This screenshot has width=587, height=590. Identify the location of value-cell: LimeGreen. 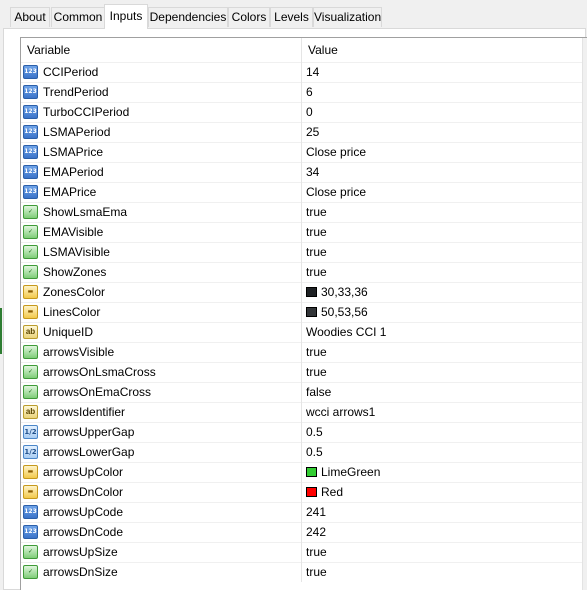
(442, 472).